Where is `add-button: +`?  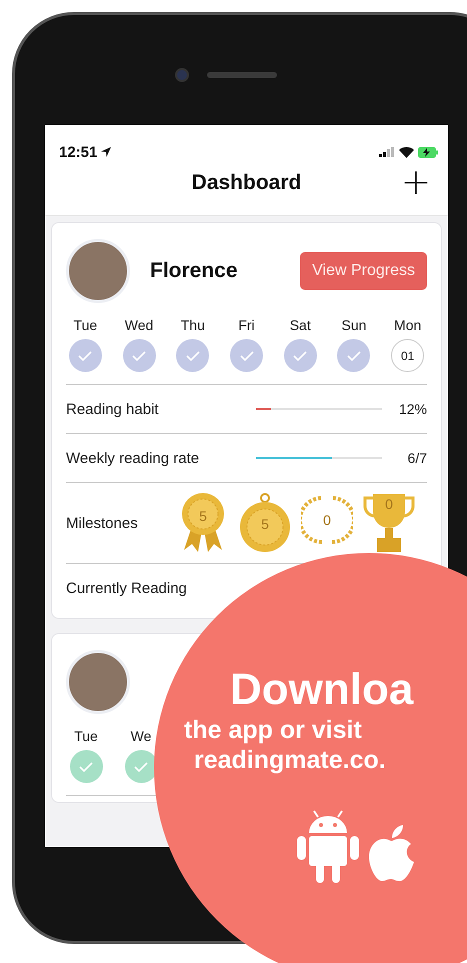
add-button: + is located at coordinates (416, 183).